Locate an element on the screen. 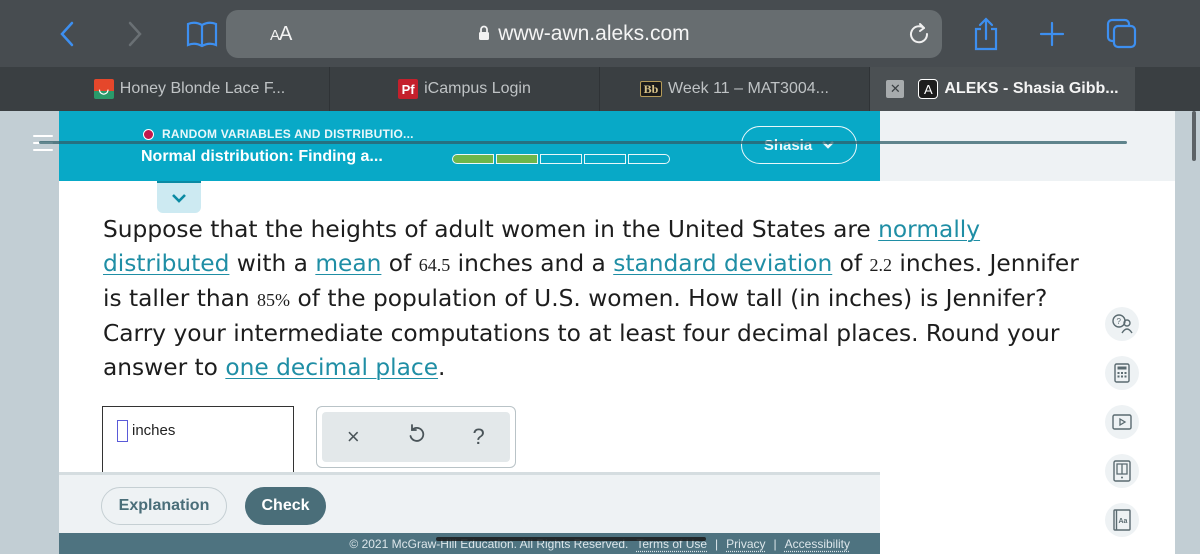 The image size is (1200, 554). answer-tools: × ? is located at coordinates (416, 437).